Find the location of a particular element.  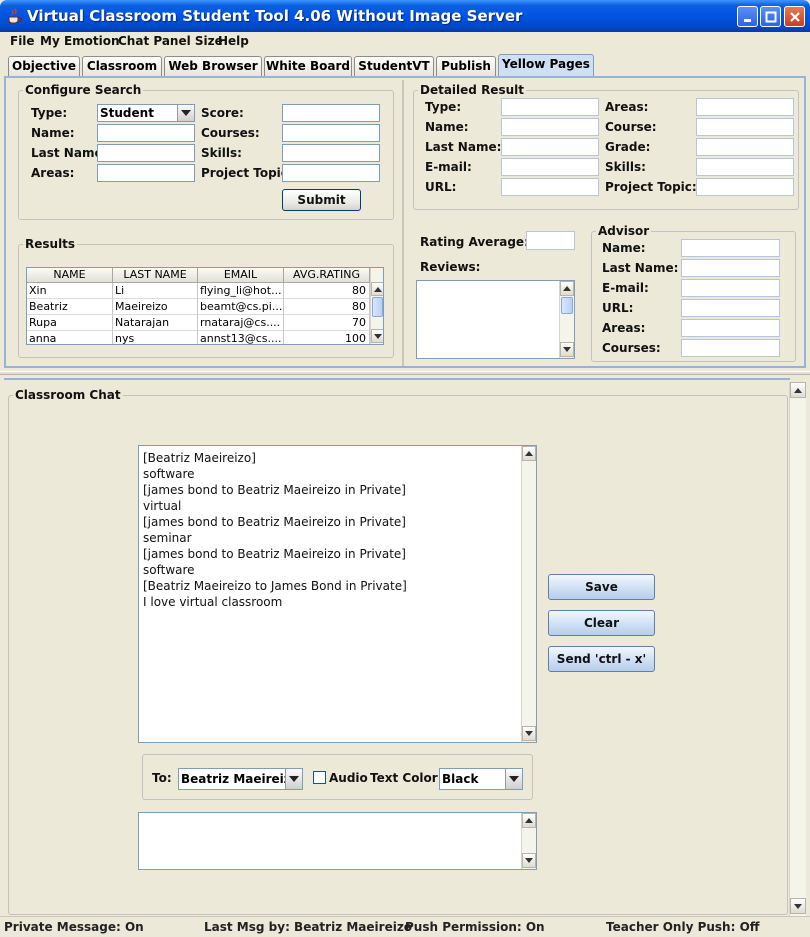

recipient-combo: Beatriz Maeireizo is located at coordinates (240, 779).